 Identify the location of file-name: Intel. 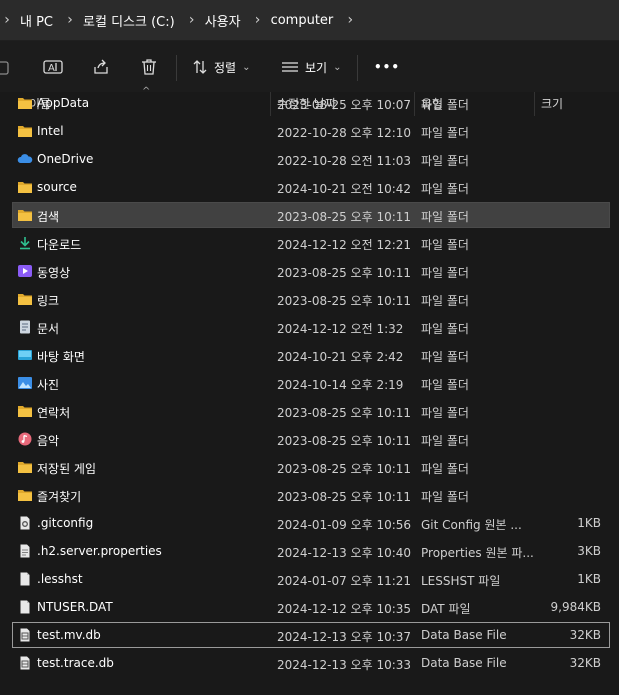
(50, 131).